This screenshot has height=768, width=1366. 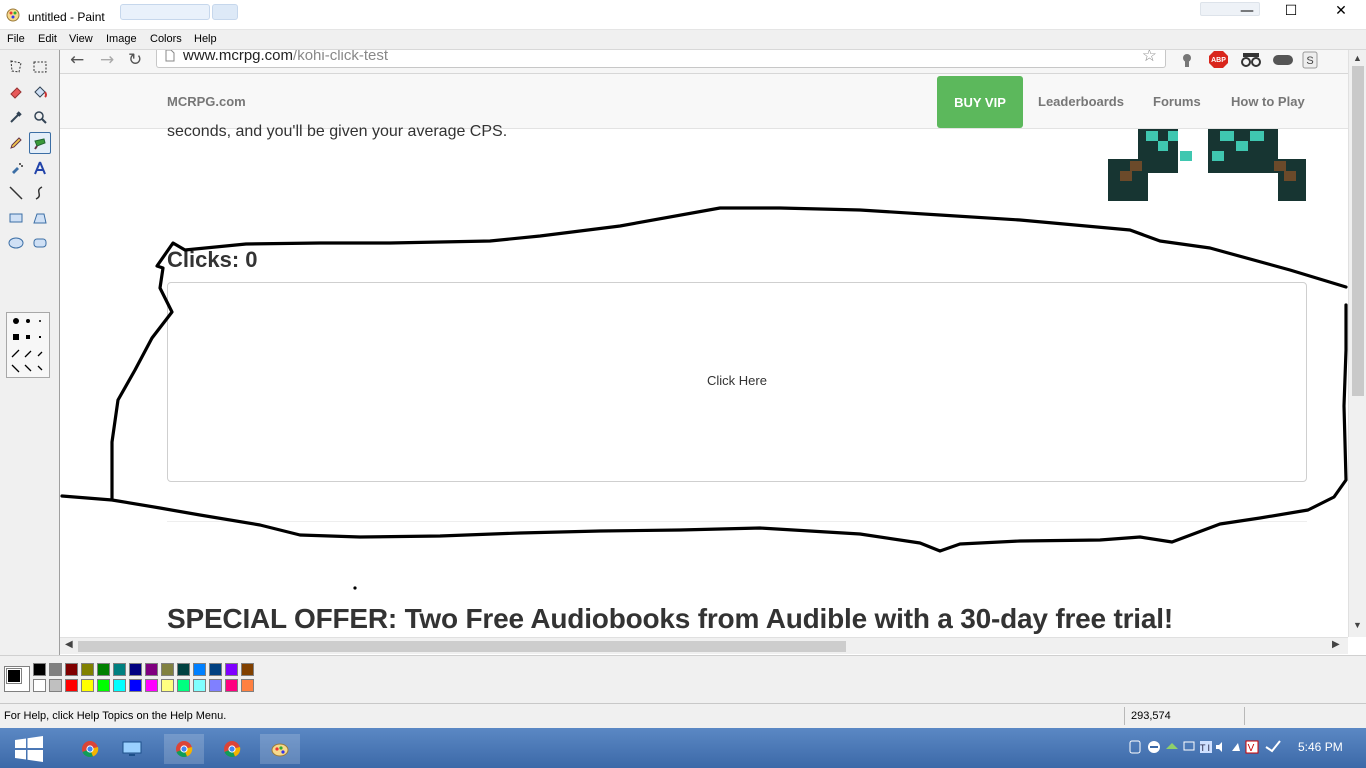 I want to click on gamepad-extension-icon, so click(x=1283, y=60).